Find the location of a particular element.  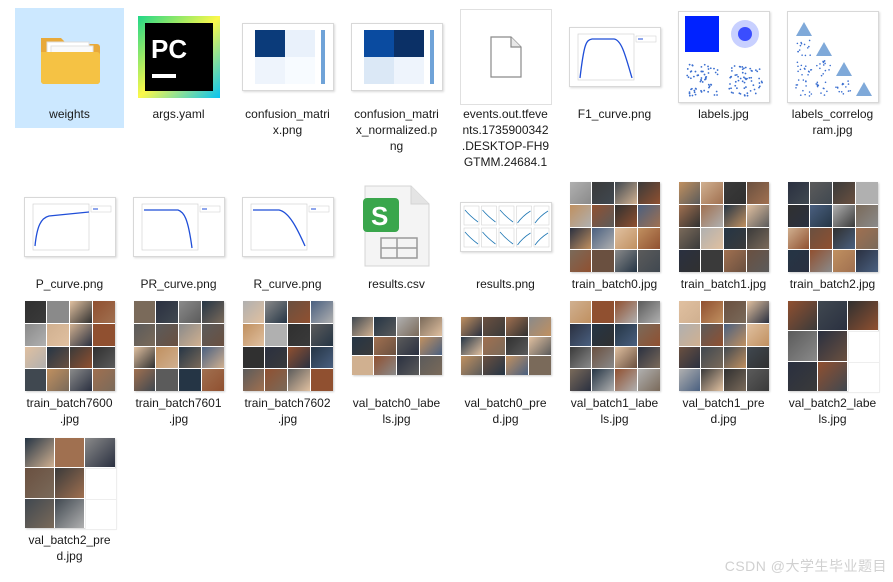

file-name-line: x_normalized.p is located at coordinates (396, 130).